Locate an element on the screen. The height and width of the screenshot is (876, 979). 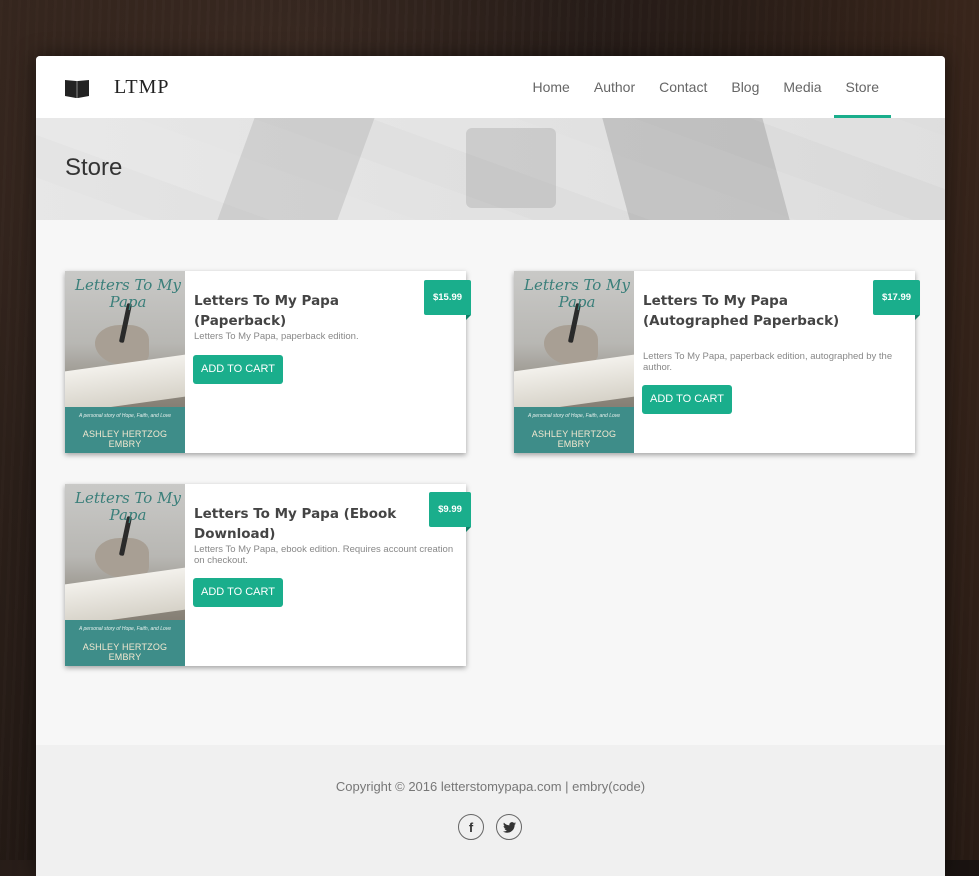
main-nav: Home Author Contact Blog Media Store is located at coordinates (706, 87).